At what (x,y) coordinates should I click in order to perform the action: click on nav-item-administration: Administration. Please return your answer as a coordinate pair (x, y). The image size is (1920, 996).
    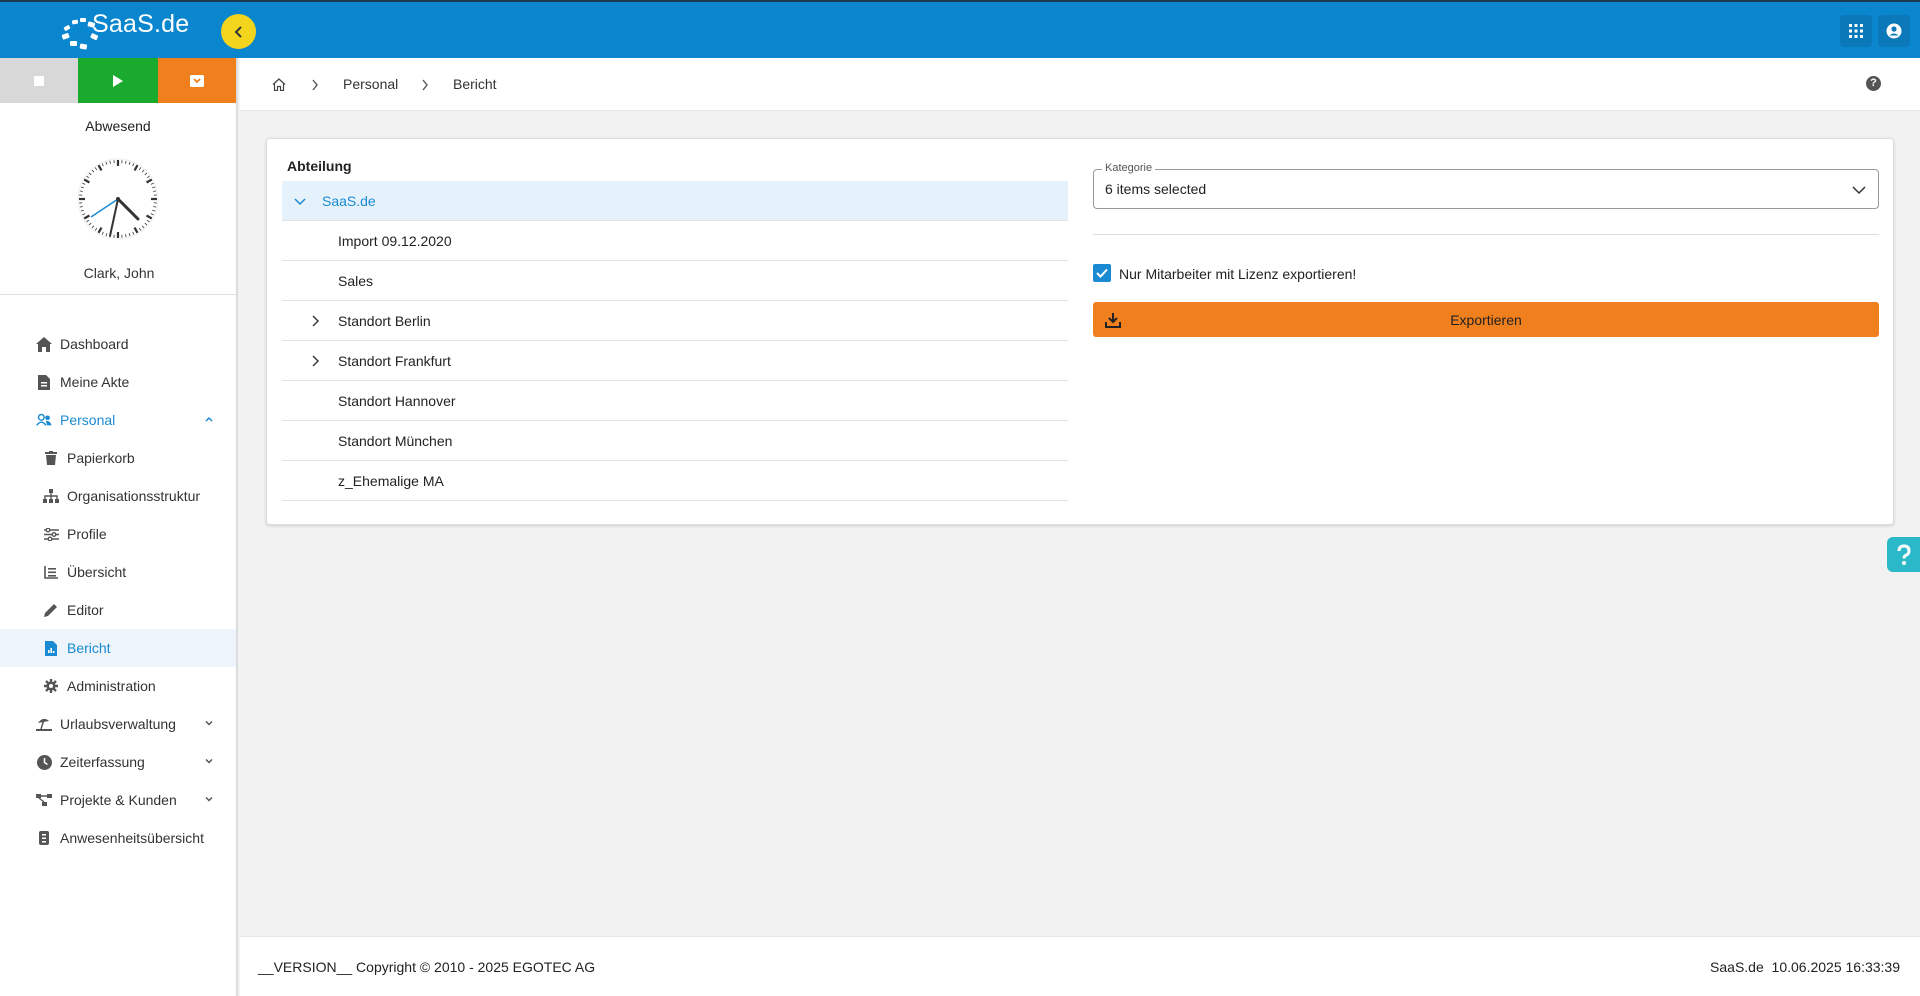
    Looking at the image, I should click on (118, 686).